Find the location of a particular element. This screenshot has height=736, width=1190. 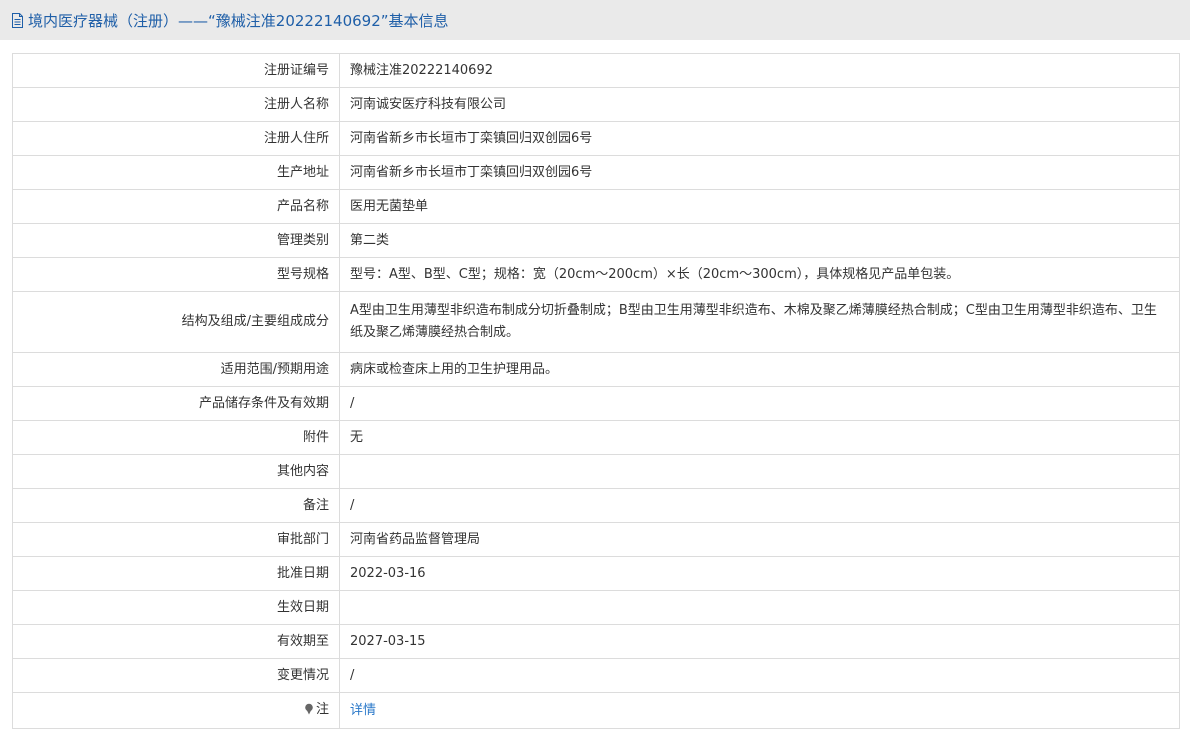

table-row: 管理类别 第二类 is located at coordinates (596, 240).